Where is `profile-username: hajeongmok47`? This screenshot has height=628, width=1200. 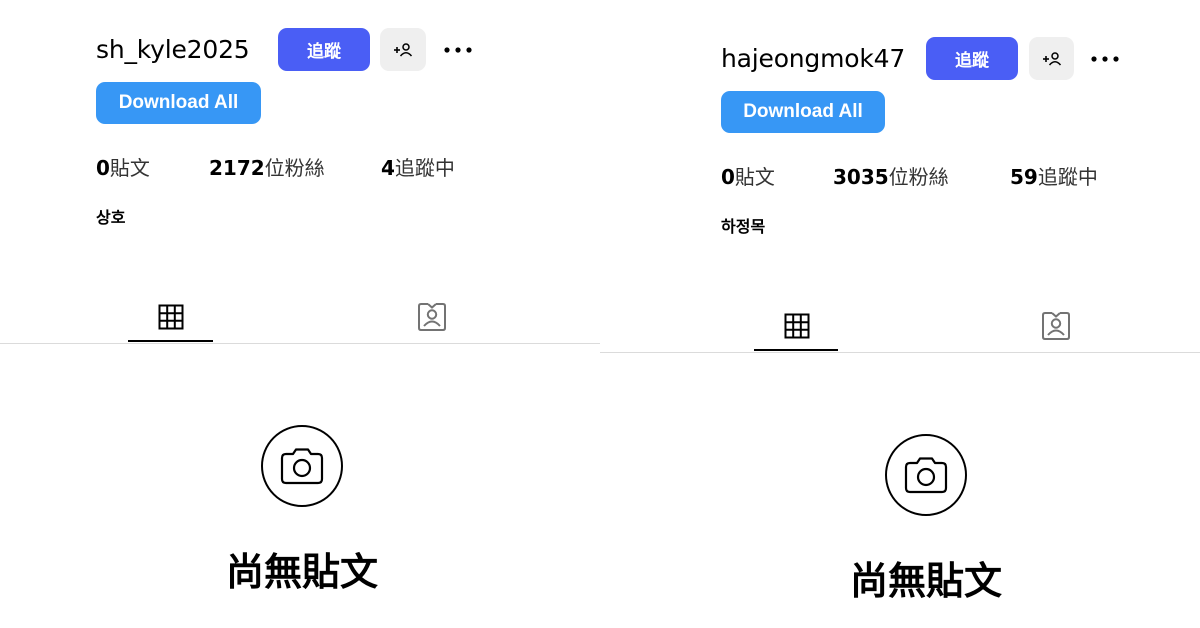
profile-username: hajeongmok47 is located at coordinates (813, 58).